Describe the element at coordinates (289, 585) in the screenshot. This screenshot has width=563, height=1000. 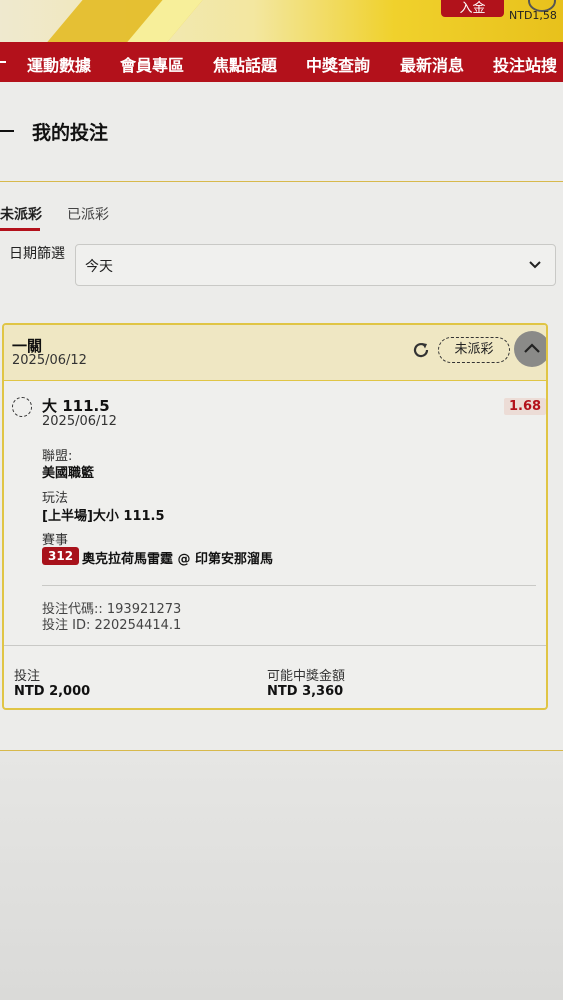
I see `details-divider` at that location.